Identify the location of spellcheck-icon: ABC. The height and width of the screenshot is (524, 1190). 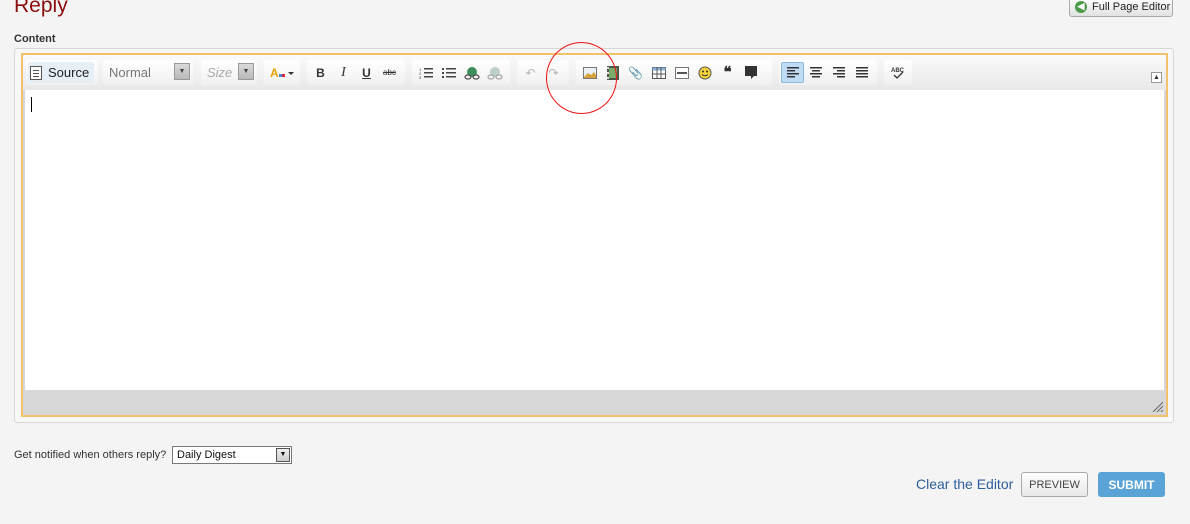
(897, 73).